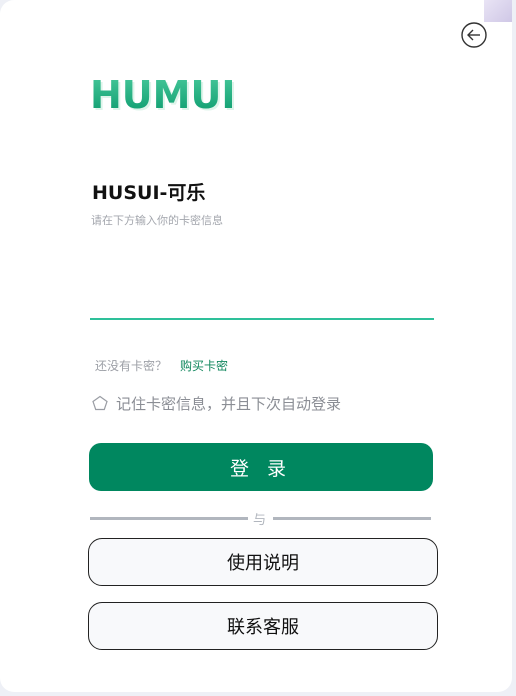  I want to click on buy-card-link: 购买卡密, so click(204, 365).